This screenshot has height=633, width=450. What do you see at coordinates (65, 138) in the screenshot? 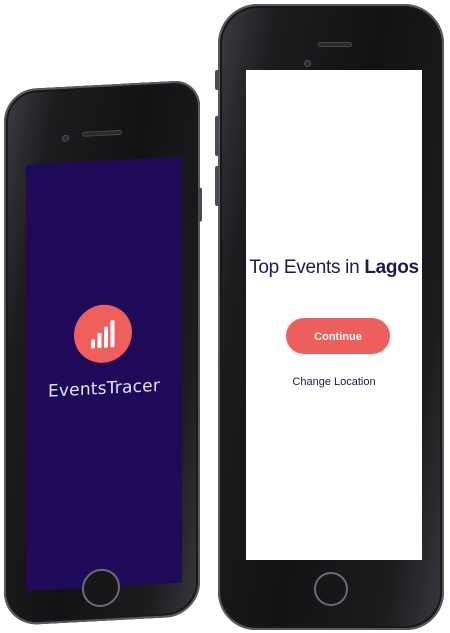
I see `left-phone-camera` at bounding box center [65, 138].